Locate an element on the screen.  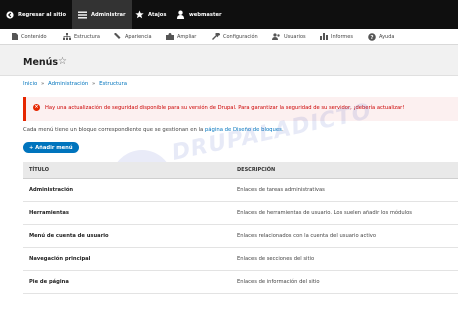
add-menu-button: + Añadir menú is located at coordinates (51, 147).